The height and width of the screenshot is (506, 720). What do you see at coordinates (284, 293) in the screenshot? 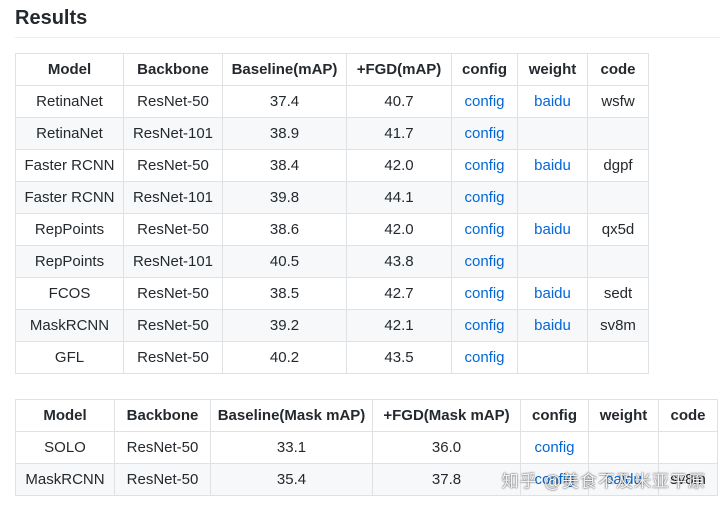
I see `cell-baseline: 38.5` at bounding box center [284, 293].